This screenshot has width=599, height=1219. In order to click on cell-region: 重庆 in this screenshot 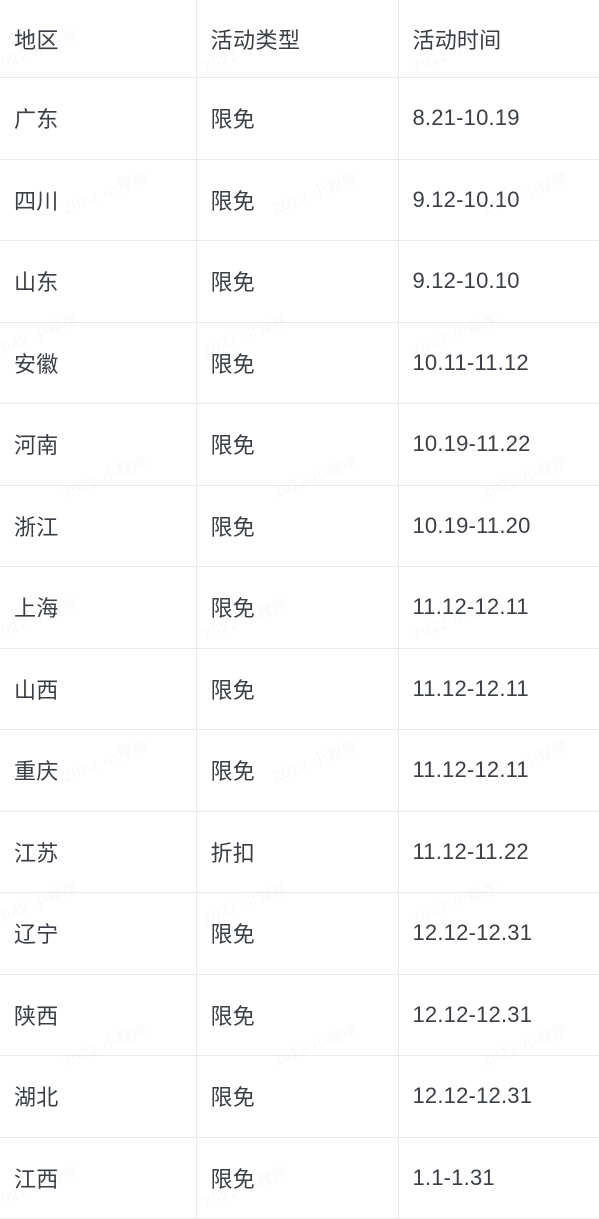, I will do `click(98, 770)`.